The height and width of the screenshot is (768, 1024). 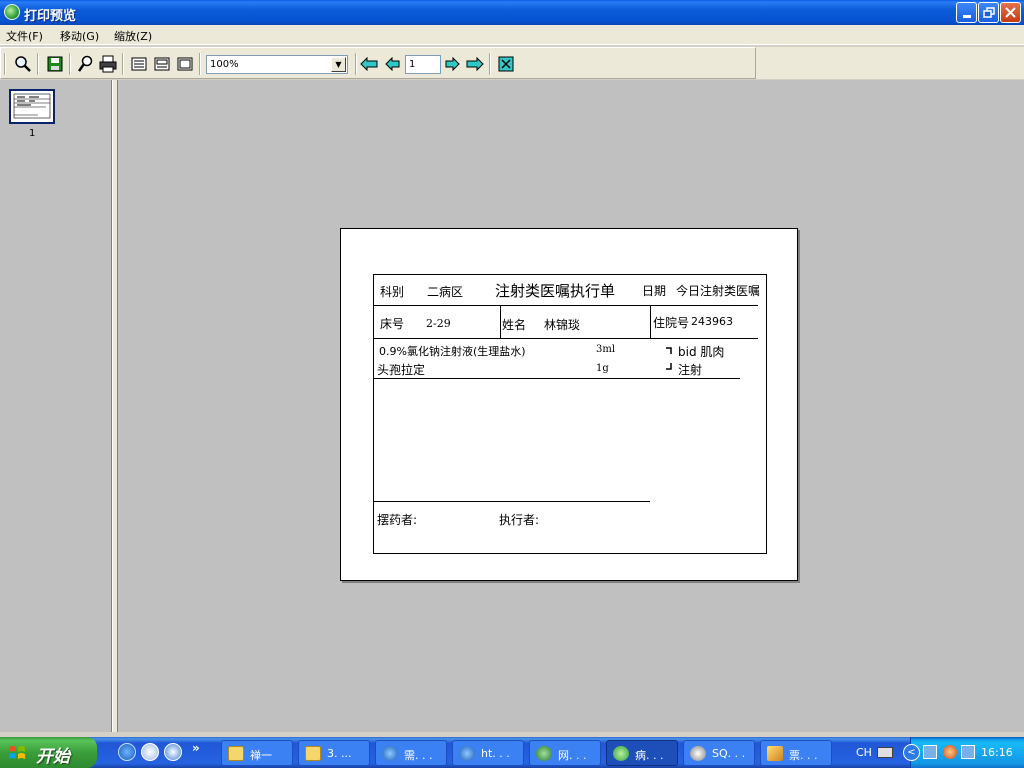 I want to click on connection-tray-icon, so click(x=968, y=752).